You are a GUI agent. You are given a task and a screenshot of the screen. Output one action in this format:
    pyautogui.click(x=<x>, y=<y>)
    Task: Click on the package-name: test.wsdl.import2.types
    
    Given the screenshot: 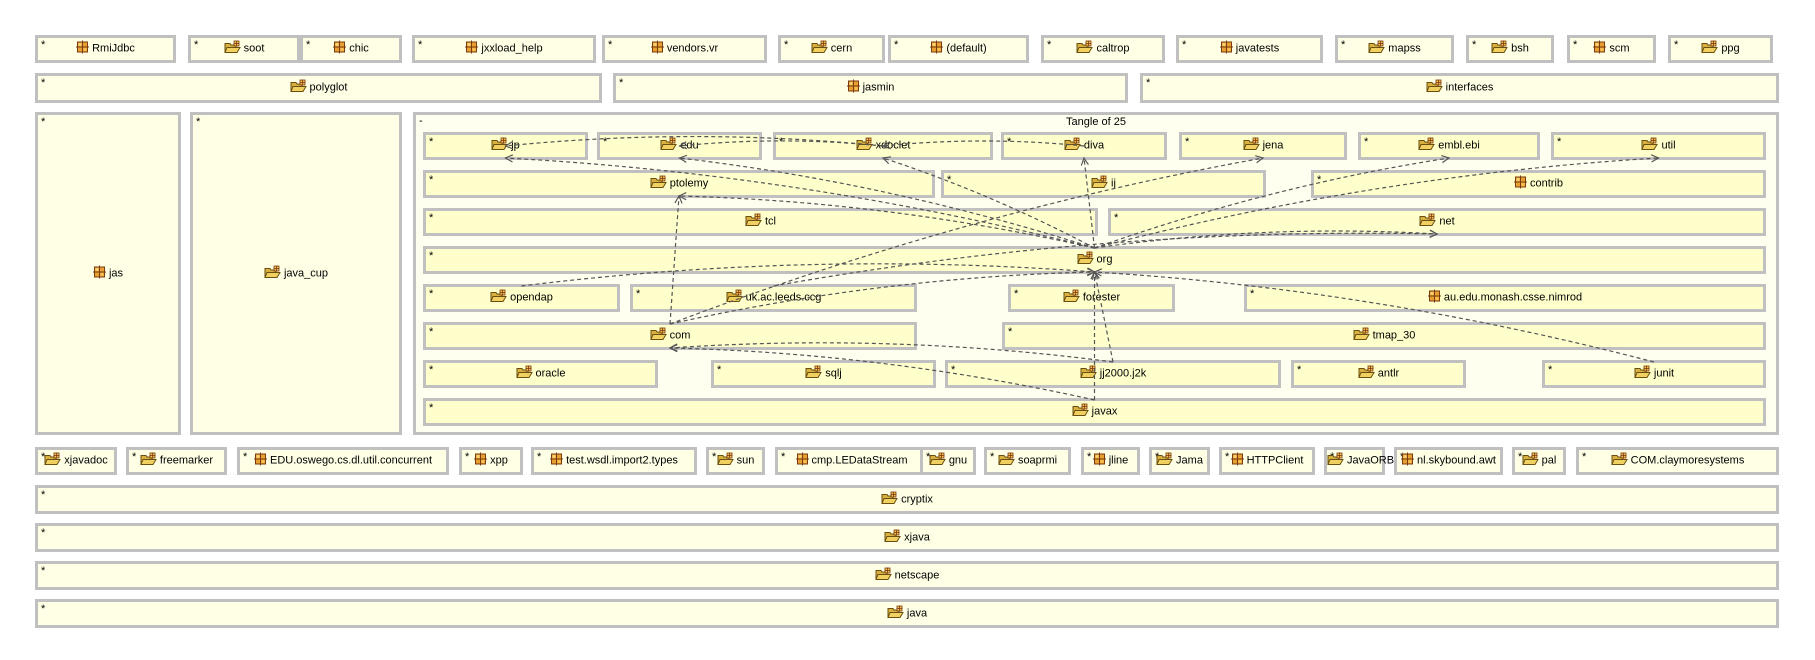 What is the action you would take?
    pyautogui.click(x=622, y=460)
    